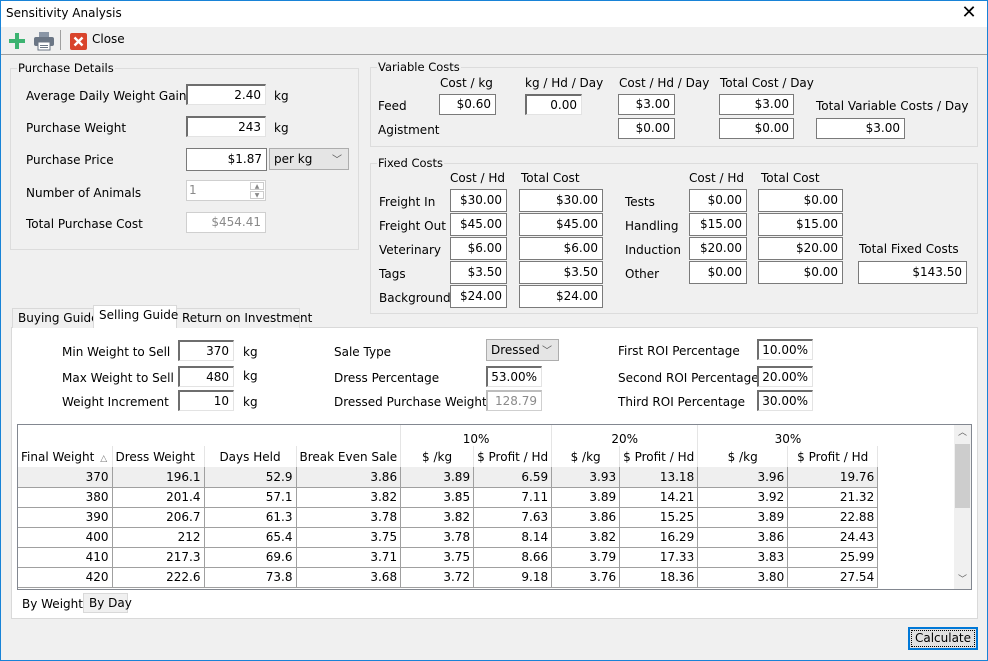 The image size is (988, 661). What do you see at coordinates (785, 376) in the screenshot?
I see `second-roi-input: 20.00%` at bounding box center [785, 376].